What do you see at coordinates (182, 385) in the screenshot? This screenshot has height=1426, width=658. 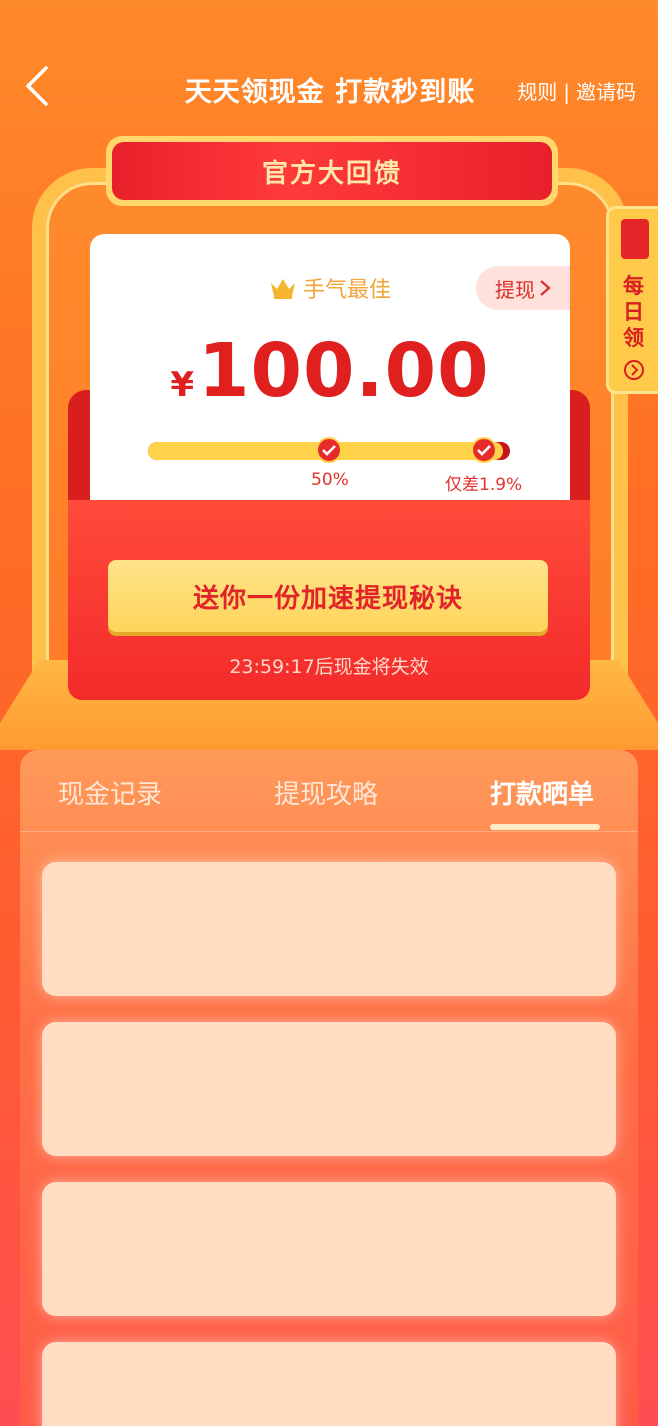 I see `currency-symbol: ¥` at bounding box center [182, 385].